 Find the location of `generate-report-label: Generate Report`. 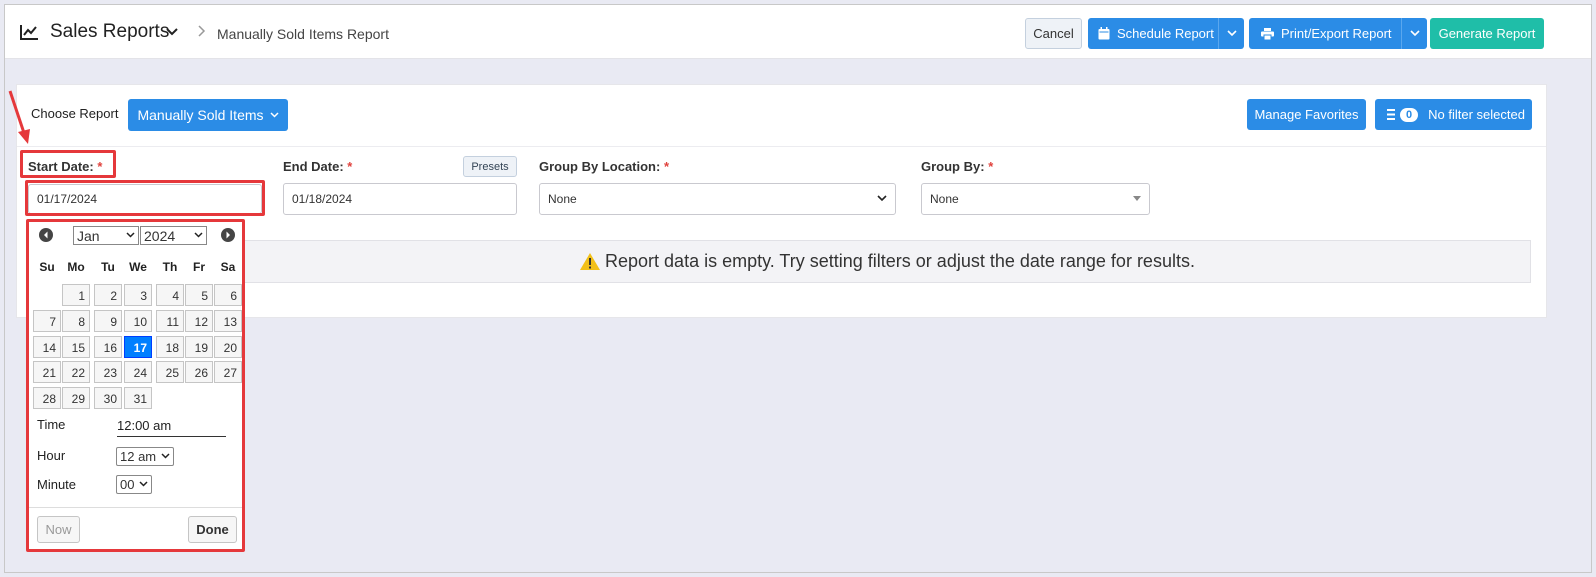

generate-report-label: Generate Report is located at coordinates (1487, 33).